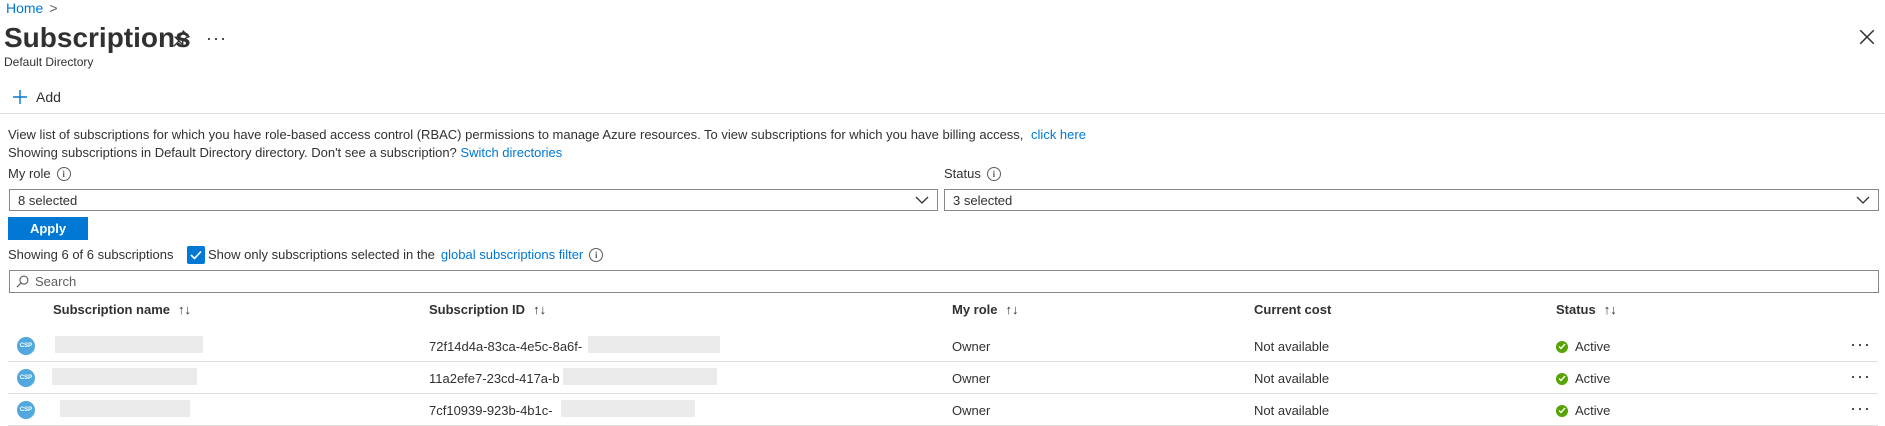 The width and height of the screenshot is (1885, 426). I want to click on column-header-my-role: My role ↑↓, so click(985, 309).